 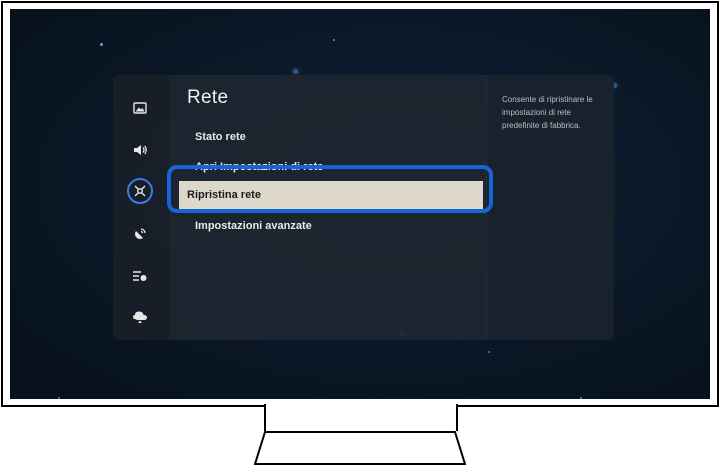 I want to click on broadcast-icon, so click(x=140, y=234).